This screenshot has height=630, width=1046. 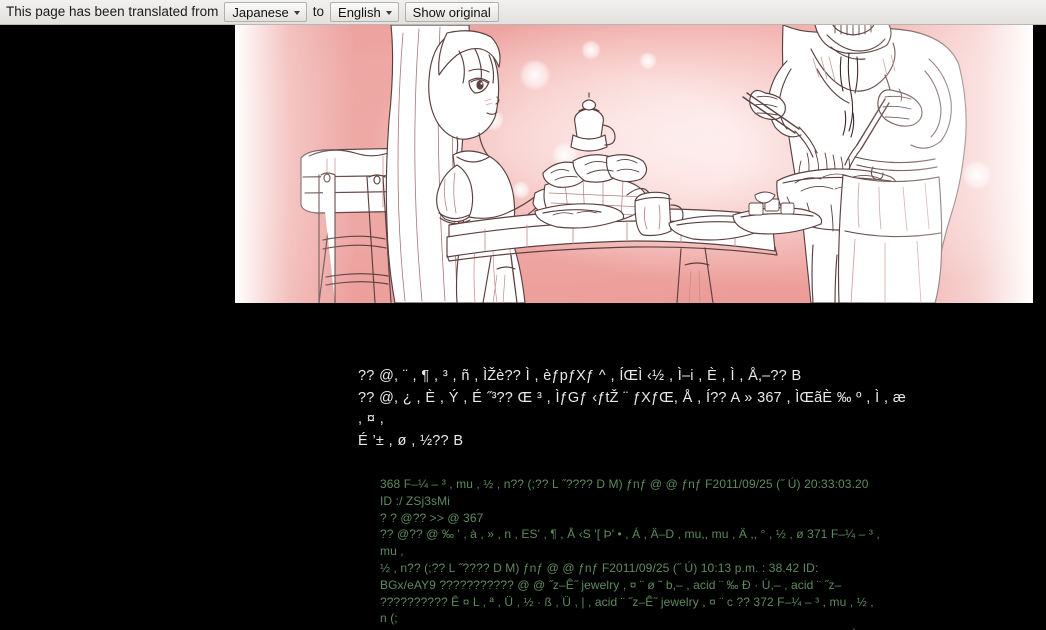 What do you see at coordinates (260, 12) in the screenshot?
I see `source-language-label: Japanese` at bounding box center [260, 12].